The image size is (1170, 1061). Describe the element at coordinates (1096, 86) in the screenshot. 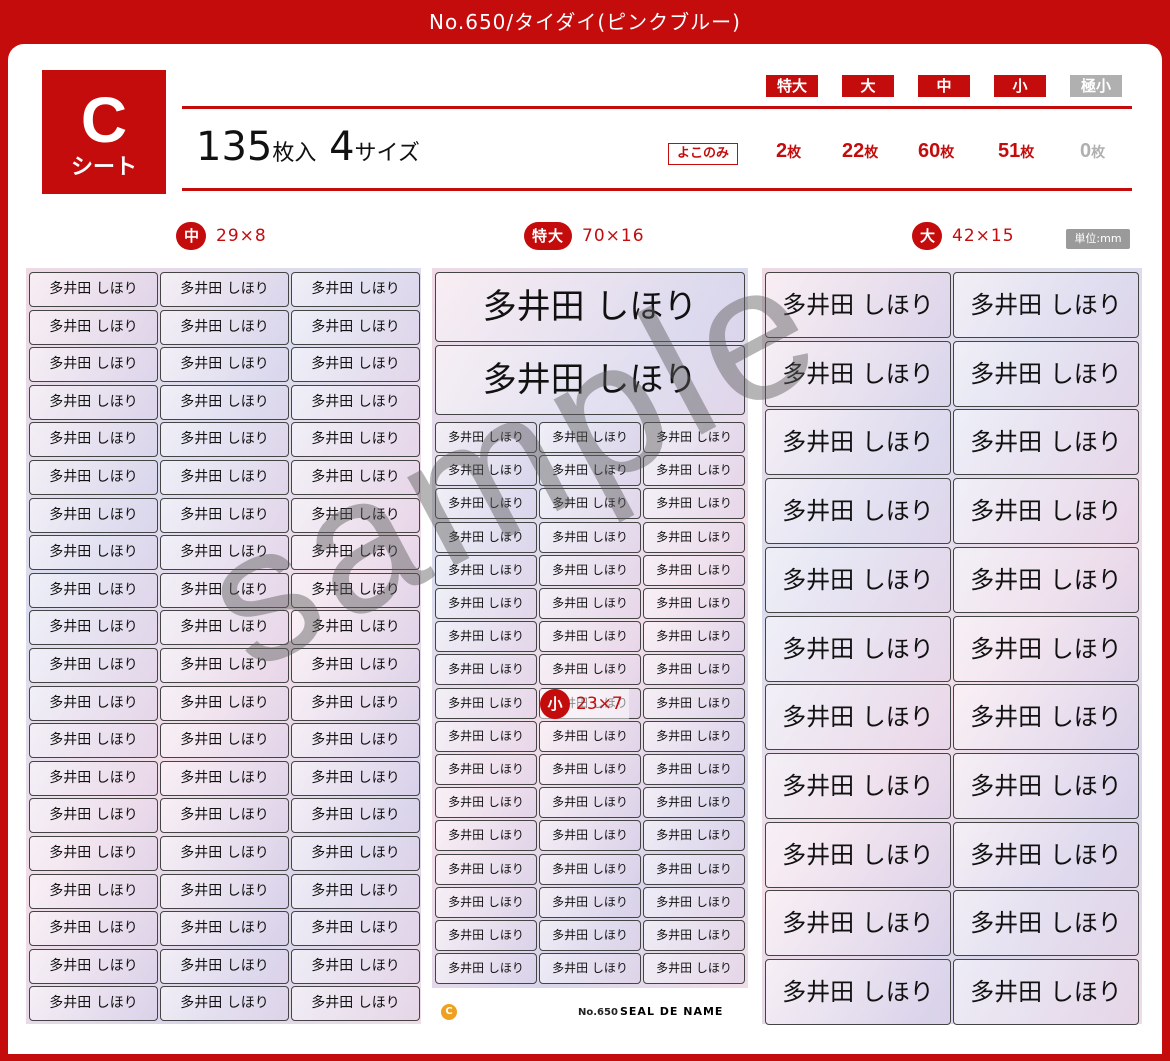

I see `size-tag-xsmall: 極小` at that location.